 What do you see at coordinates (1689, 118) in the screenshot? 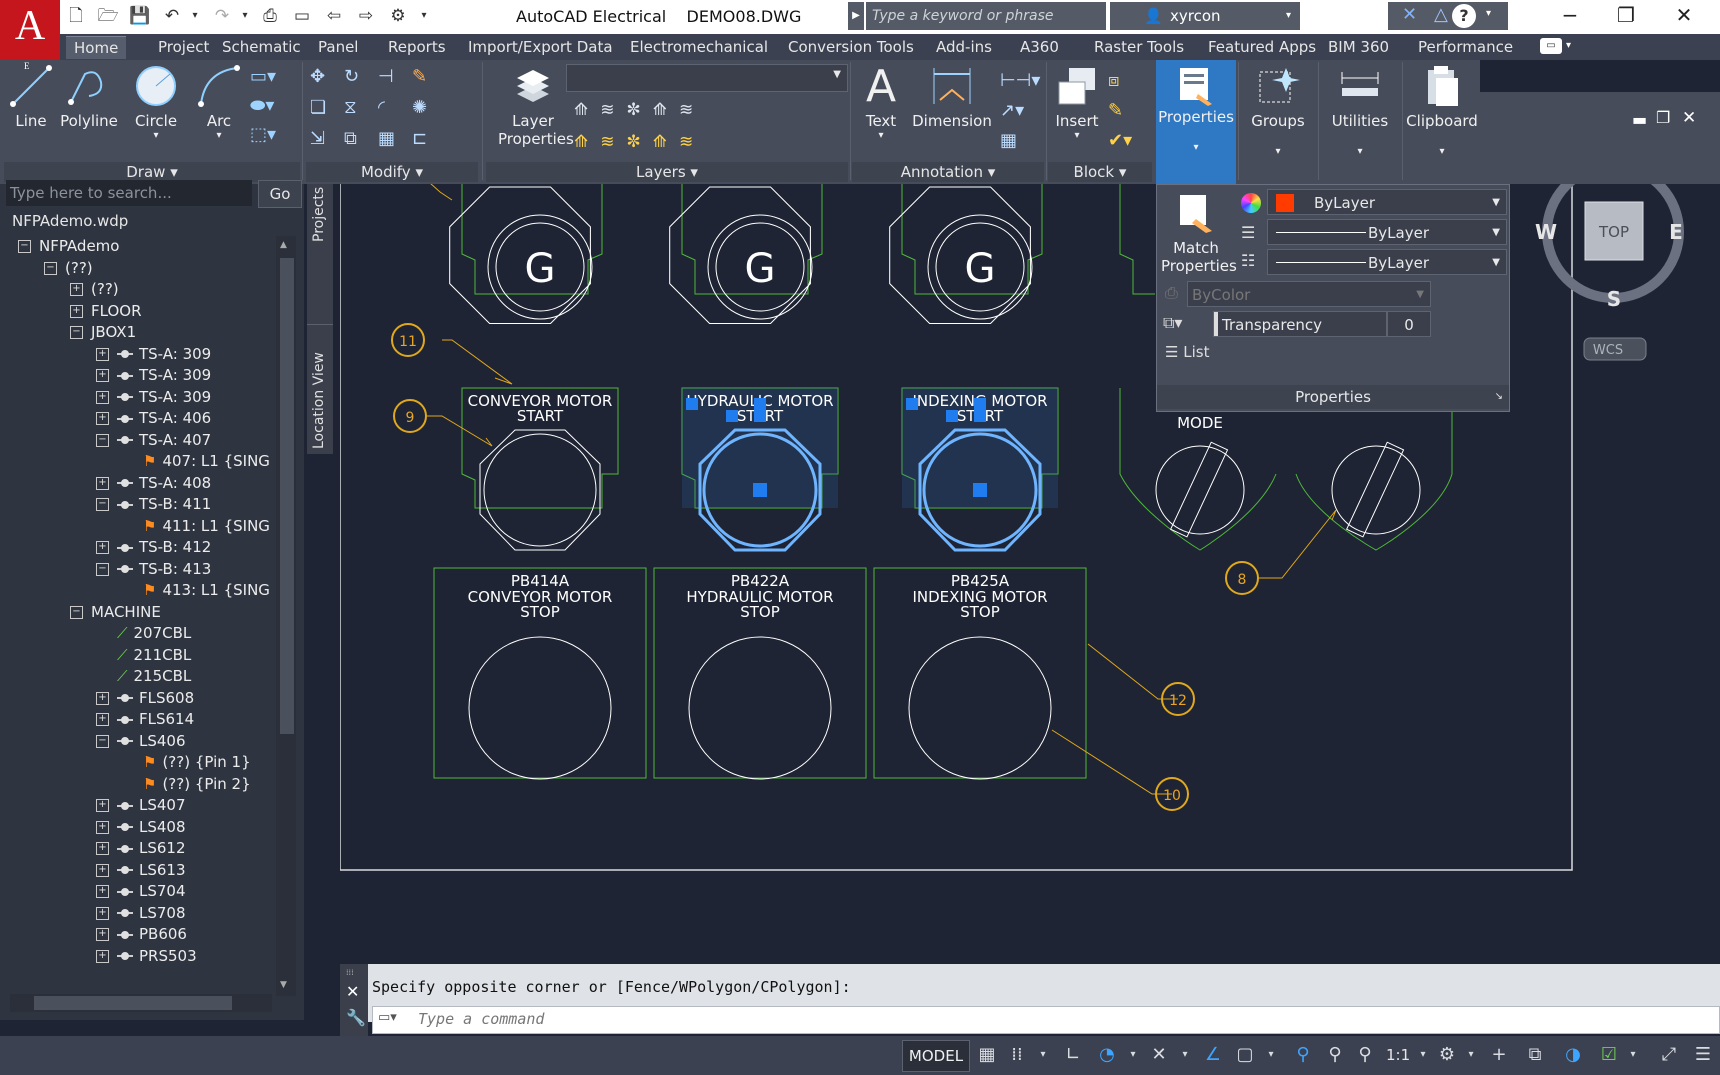
I see `viewport-close-icon: ✕` at bounding box center [1689, 118].